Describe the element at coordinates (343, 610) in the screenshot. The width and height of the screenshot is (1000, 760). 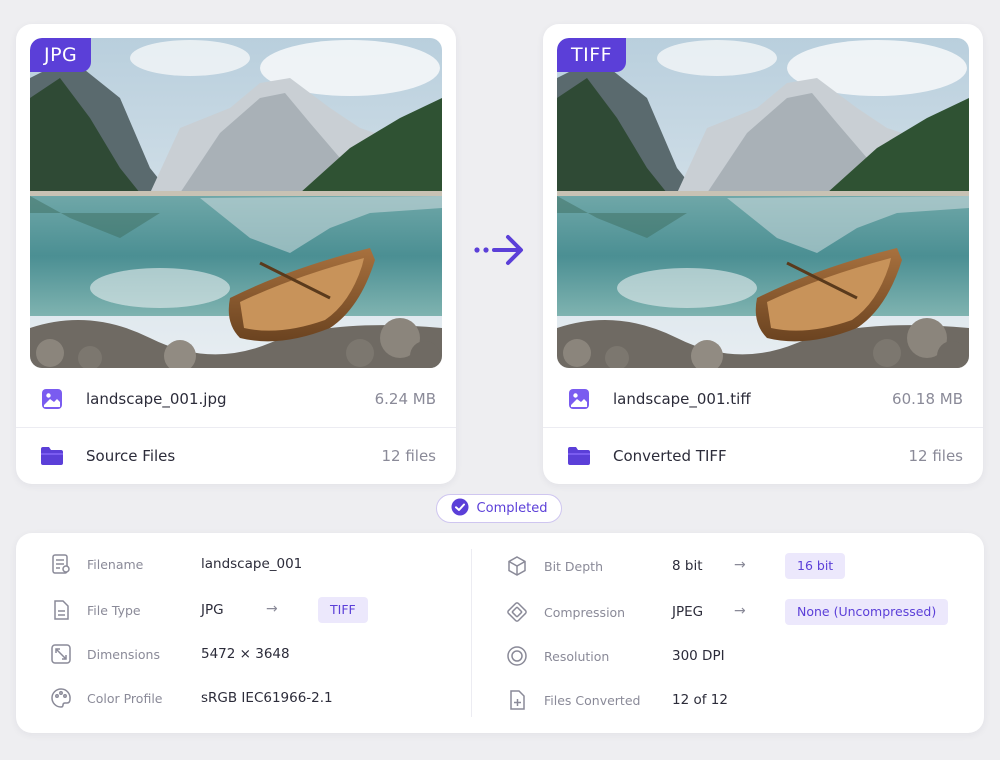
I see `file-type-new-tag: TIFF` at that location.